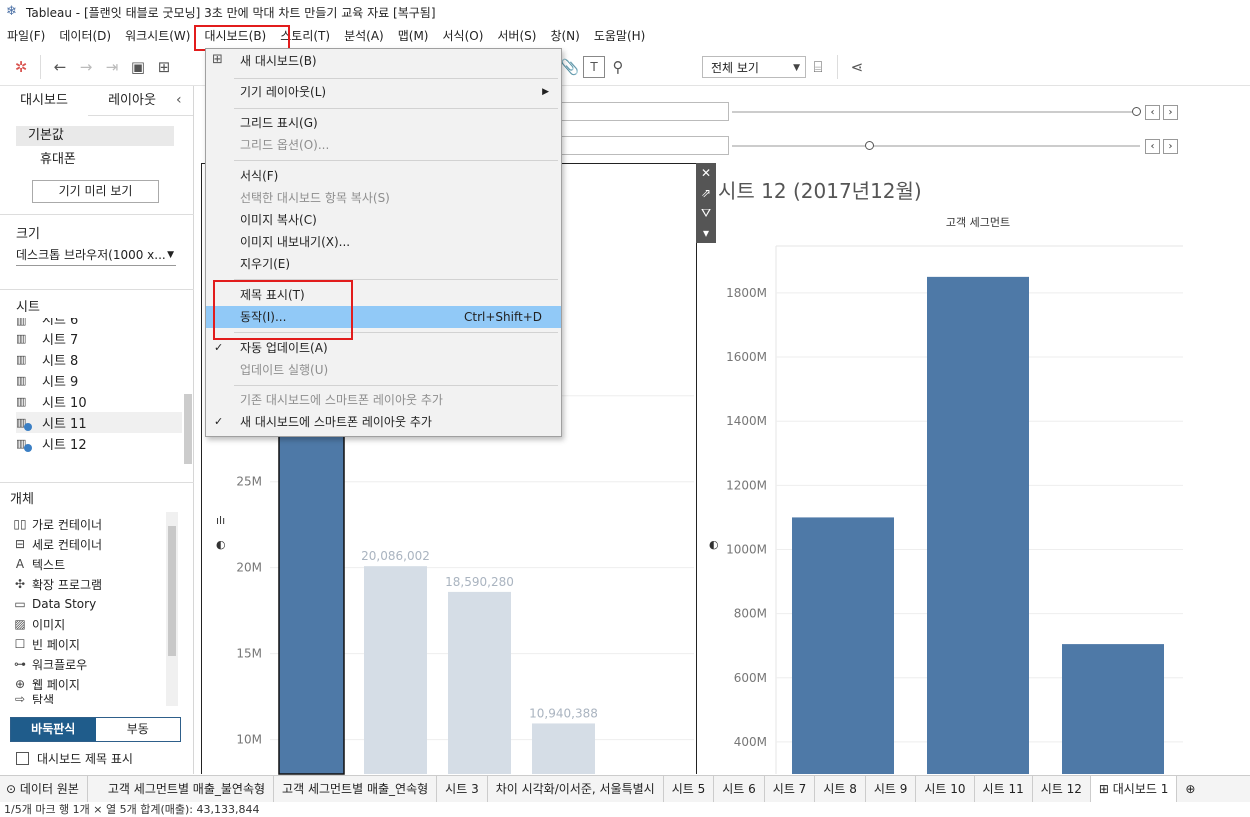 The image size is (1250, 817). Describe the element at coordinates (383, 176) in the screenshot. I see `menu-item-format: 서식(F)` at that location.